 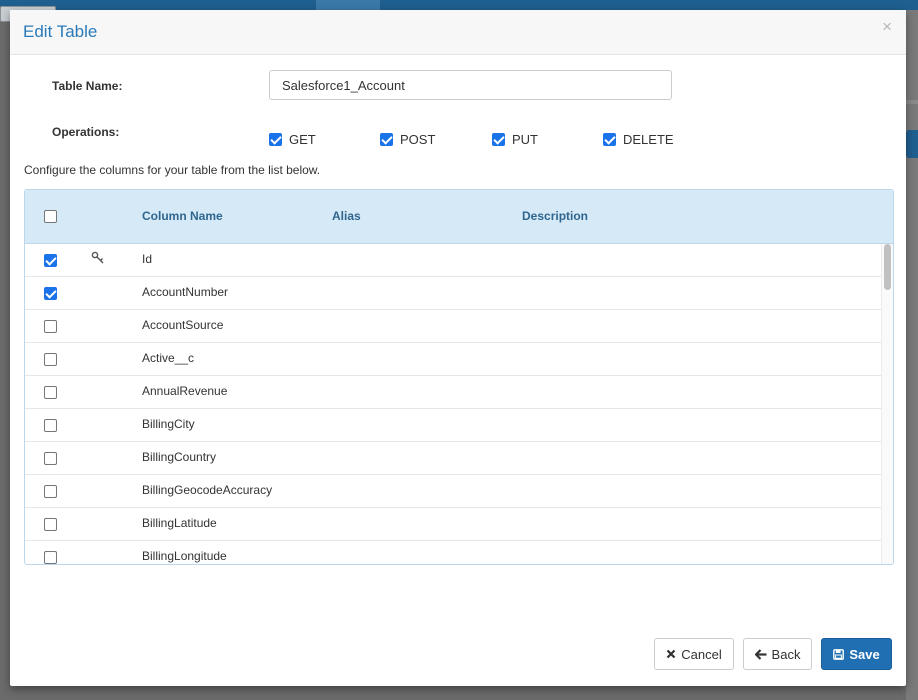 What do you see at coordinates (453, 491) in the screenshot?
I see `table-row: BillingGeocodeAccuracy` at bounding box center [453, 491].